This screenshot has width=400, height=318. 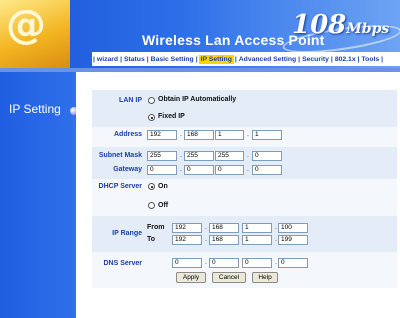 What do you see at coordinates (224, 263) in the screenshot?
I see `dns-octet-2: 0` at bounding box center [224, 263].